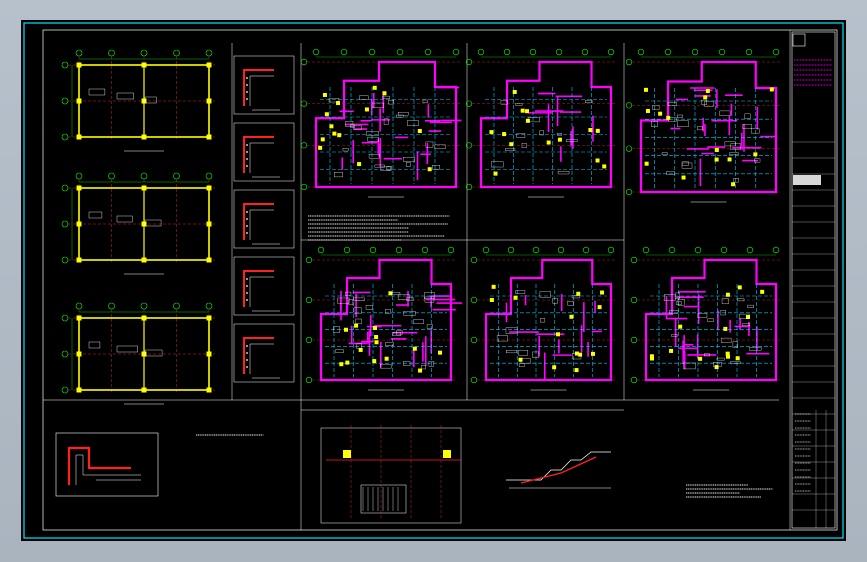 The image size is (867, 562). I want to click on approval-stamp, so click(807, 180).